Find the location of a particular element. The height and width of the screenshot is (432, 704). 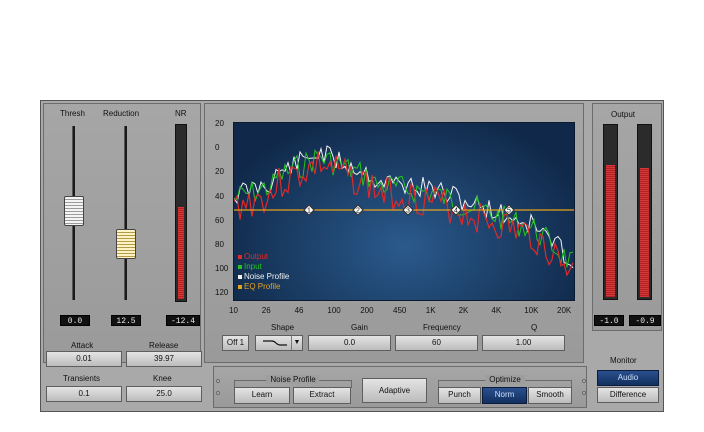

y-tick-label: 60 is located at coordinates (219, 220).